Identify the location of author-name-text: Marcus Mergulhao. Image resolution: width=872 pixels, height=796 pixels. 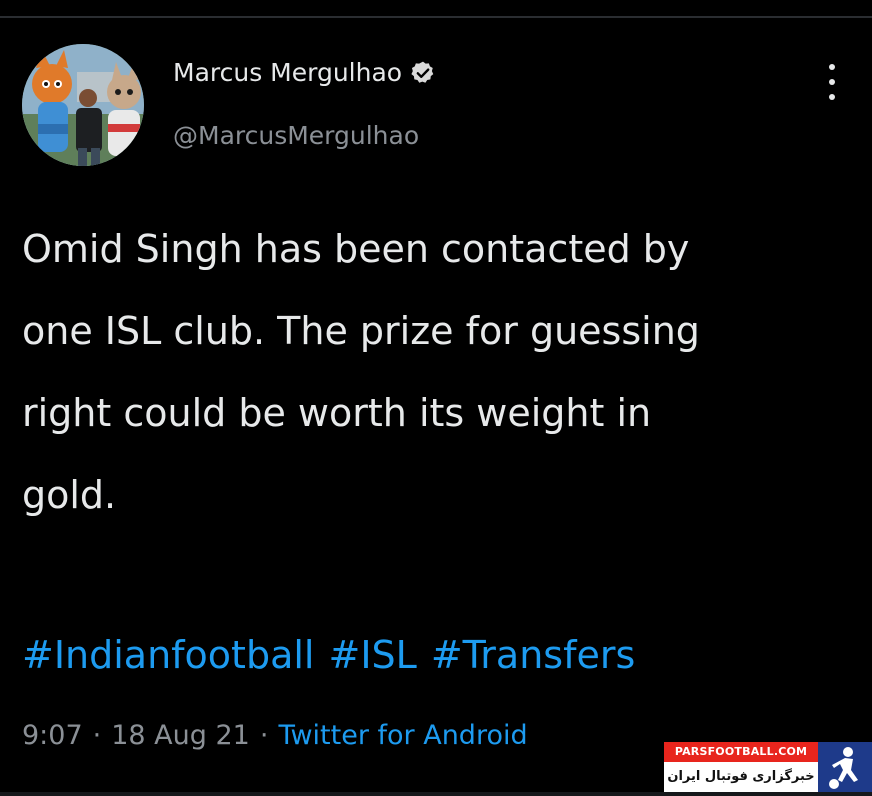
(288, 72).